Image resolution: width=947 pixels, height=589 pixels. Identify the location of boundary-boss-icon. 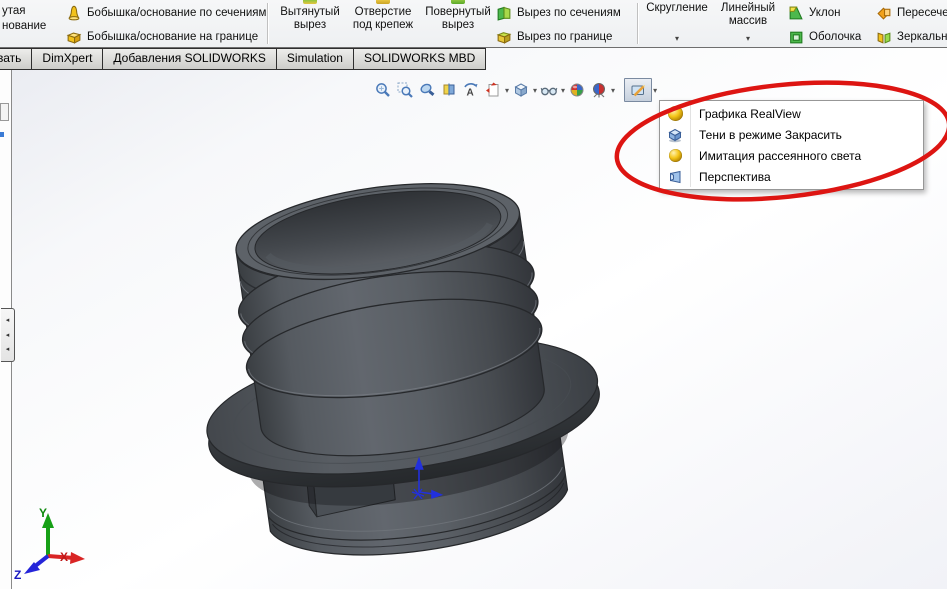
(74, 37).